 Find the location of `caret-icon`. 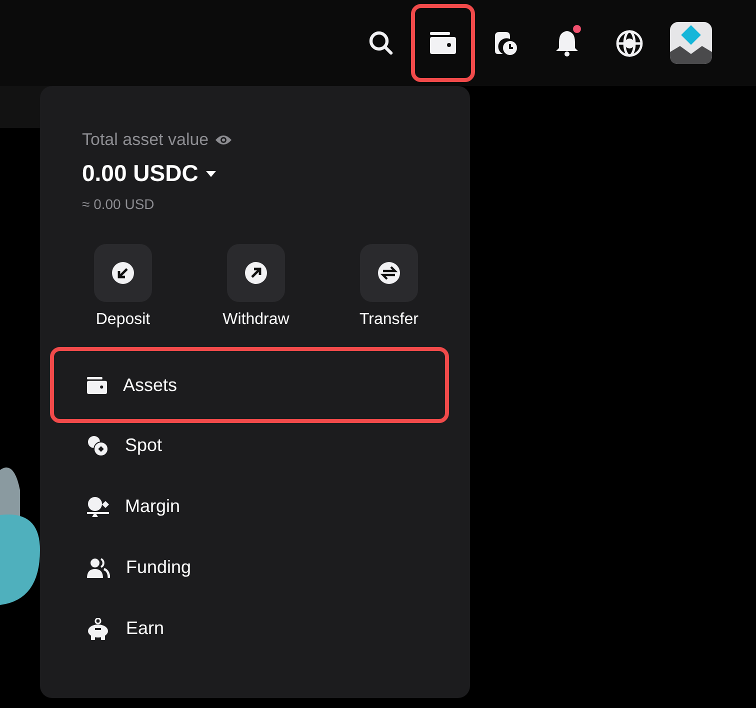

caret-icon is located at coordinates (211, 173).